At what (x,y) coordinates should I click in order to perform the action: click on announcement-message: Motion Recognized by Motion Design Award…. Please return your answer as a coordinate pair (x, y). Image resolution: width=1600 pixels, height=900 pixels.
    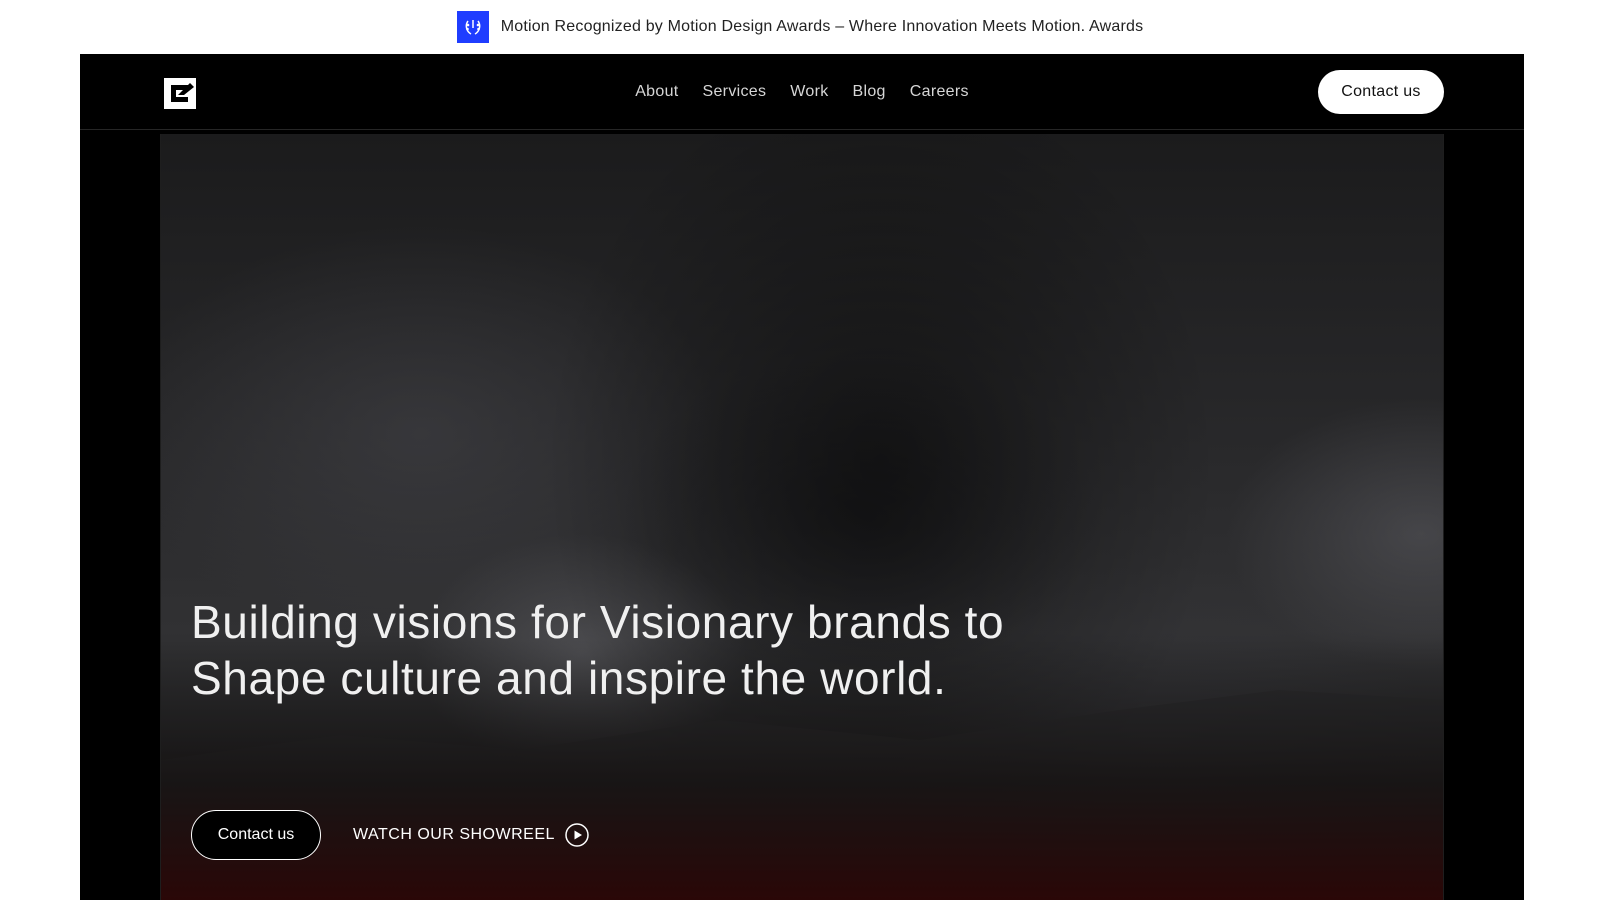
    Looking at the image, I should click on (793, 26).